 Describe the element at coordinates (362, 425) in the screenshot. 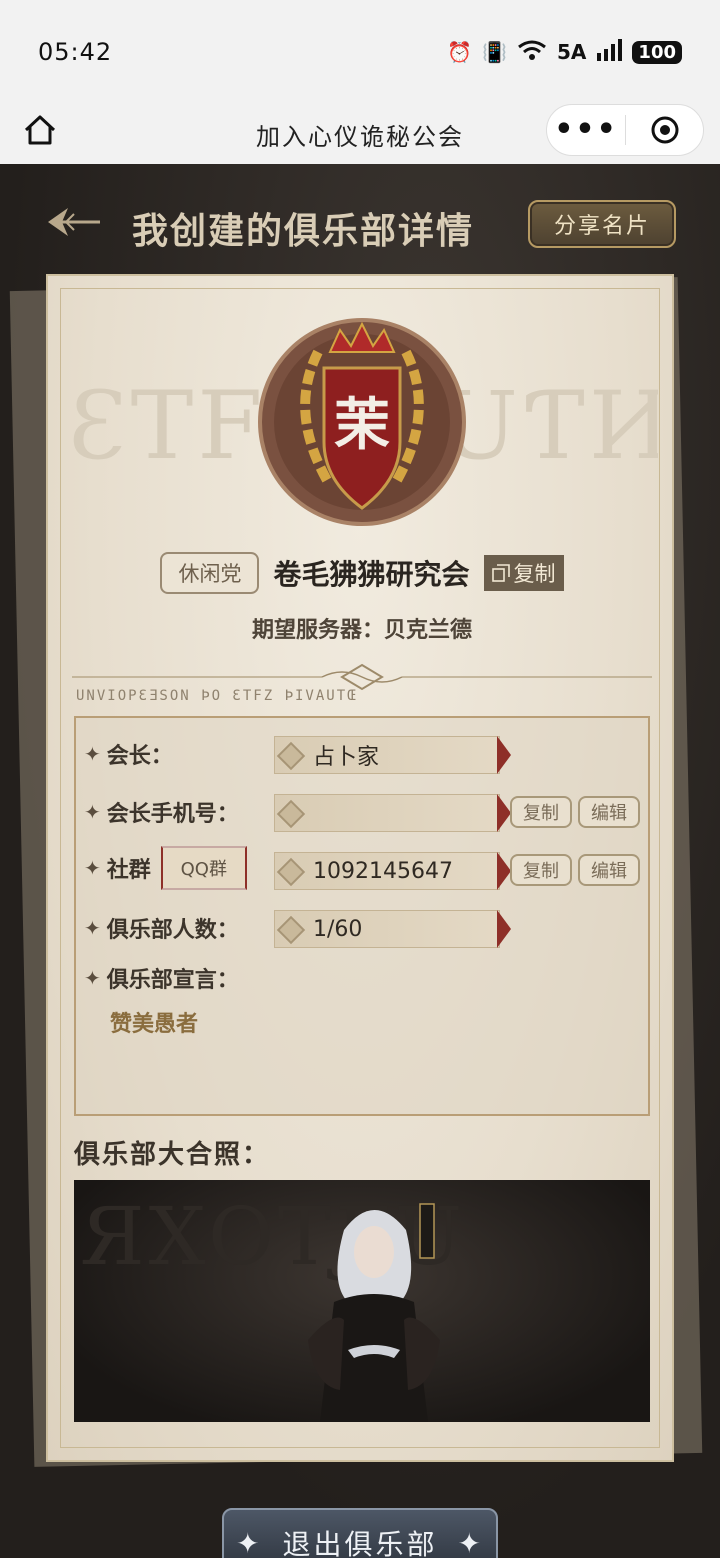

I see `emblem-char: 茉` at that location.